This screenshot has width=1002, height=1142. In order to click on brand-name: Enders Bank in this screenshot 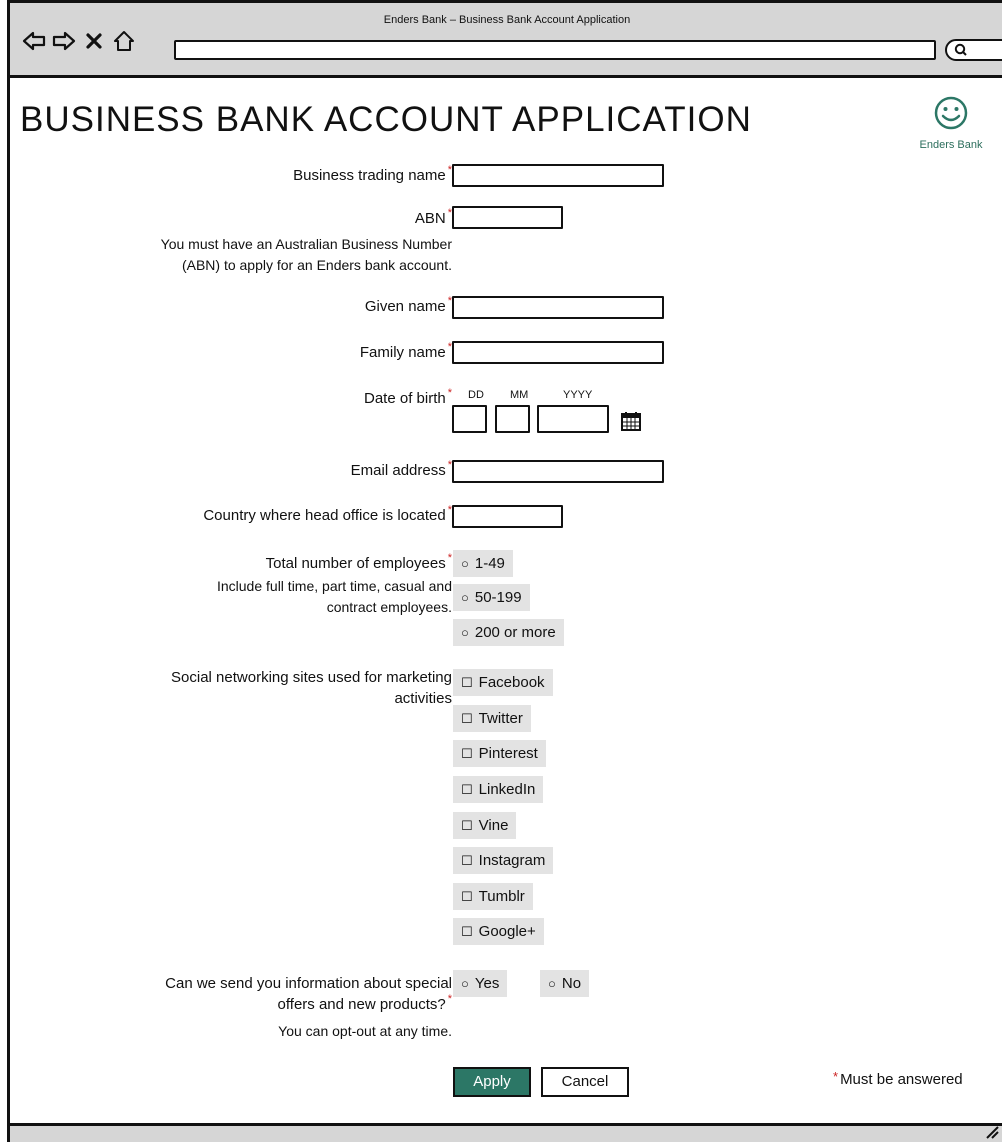, I will do `click(951, 145)`.